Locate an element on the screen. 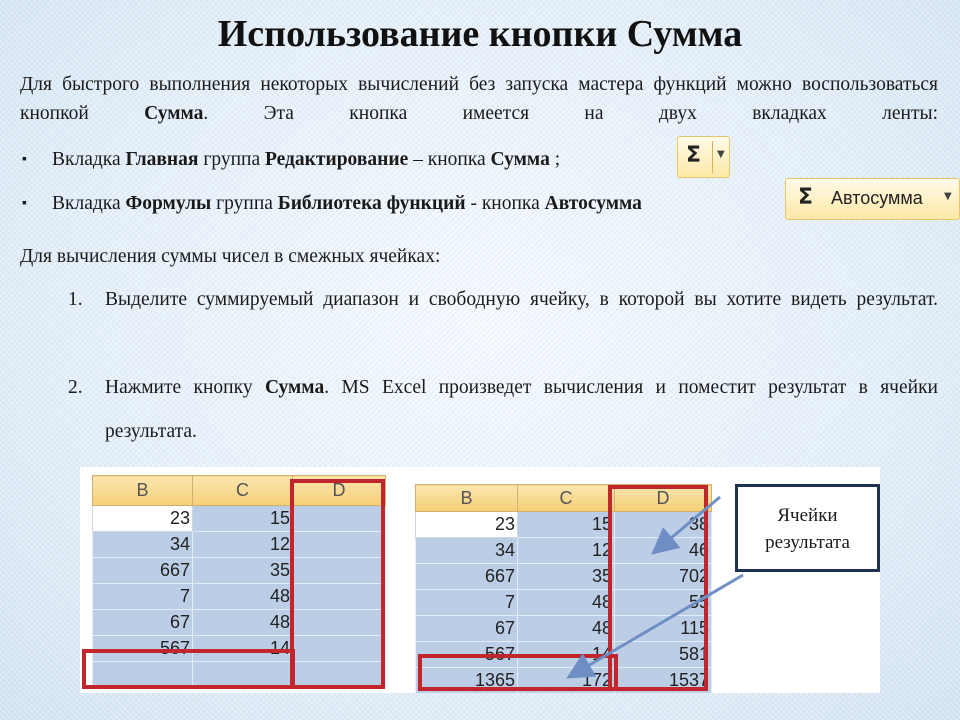 The width and height of the screenshot is (960, 720). bullet-bold-button: Сумма is located at coordinates (520, 159).